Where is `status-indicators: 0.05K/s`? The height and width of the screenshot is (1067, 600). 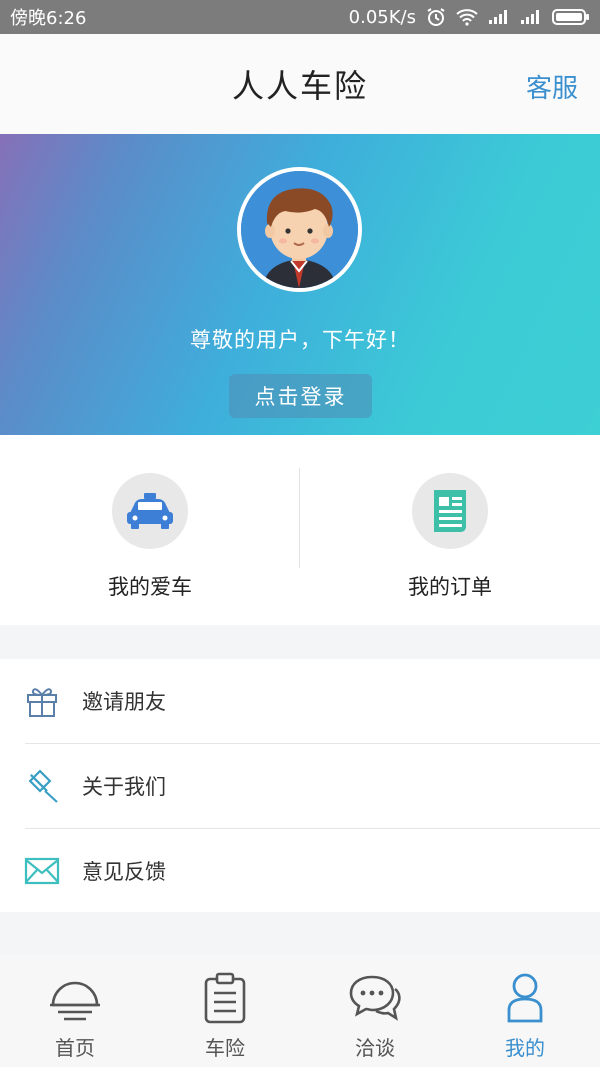
status-indicators: 0.05K/s is located at coordinates (469, 17).